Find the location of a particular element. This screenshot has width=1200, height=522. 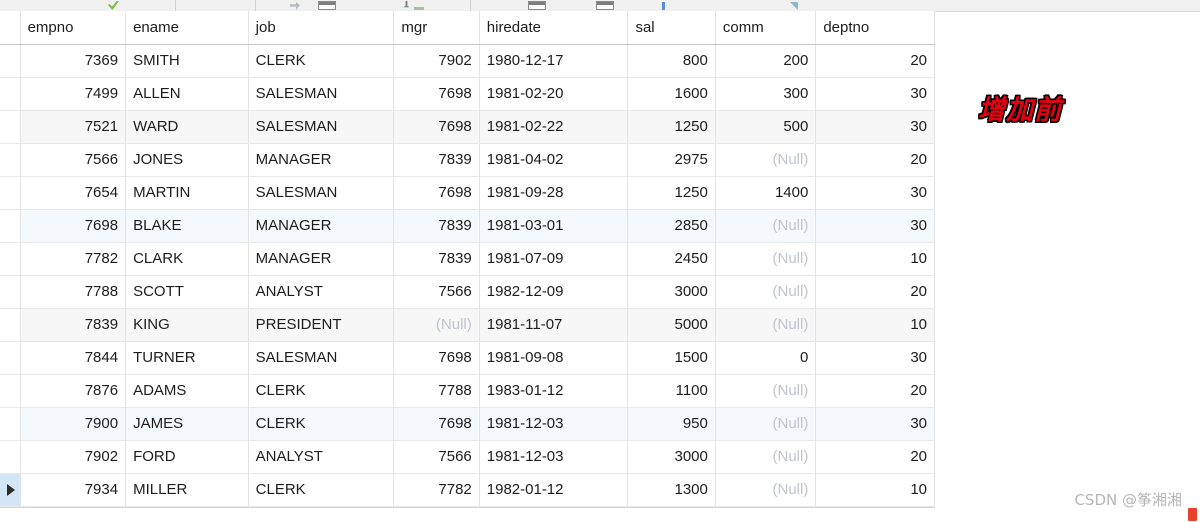

cell-sal: 1500 is located at coordinates (671, 358).